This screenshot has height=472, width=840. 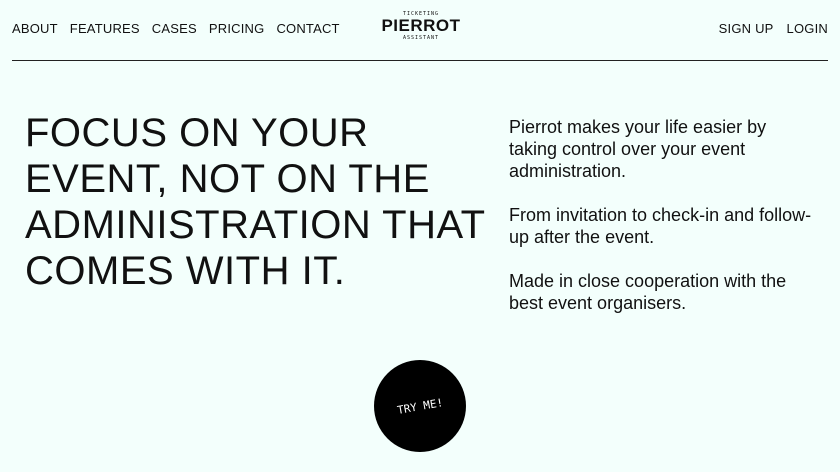 I want to click on try-me-label: TRY ME!, so click(x=420, y=406).